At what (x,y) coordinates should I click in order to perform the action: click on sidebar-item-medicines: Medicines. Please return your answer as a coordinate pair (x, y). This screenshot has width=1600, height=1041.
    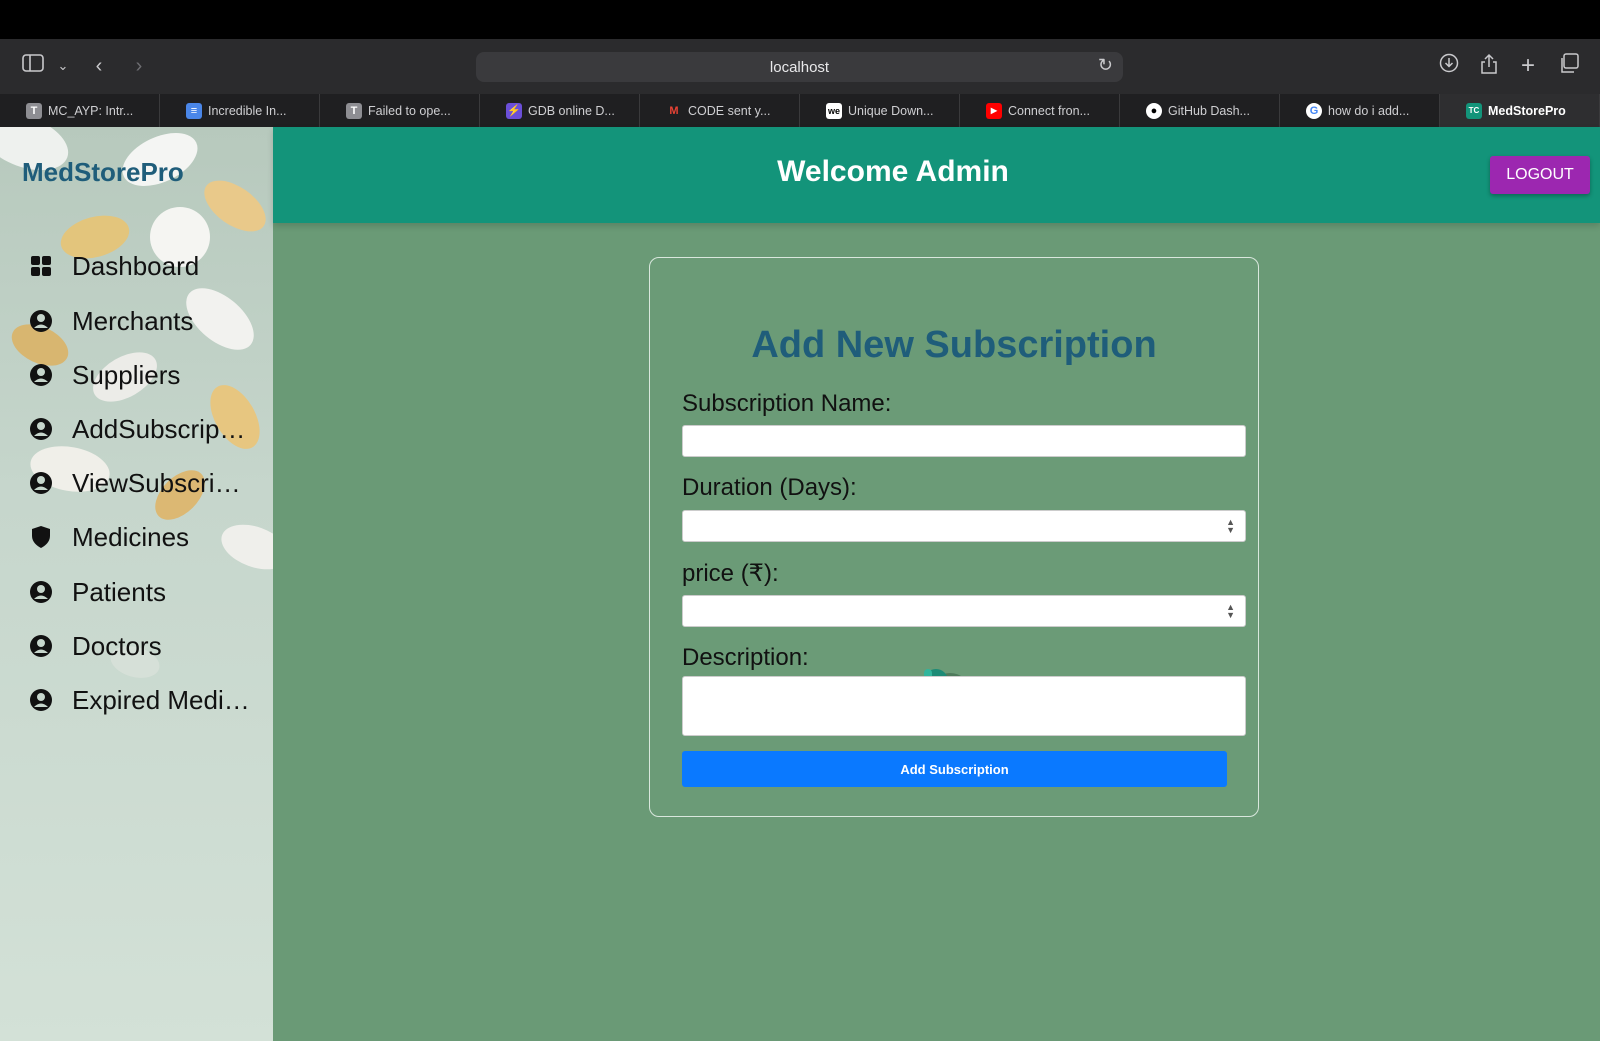
    Looking at the image, I should click on (140, 537).